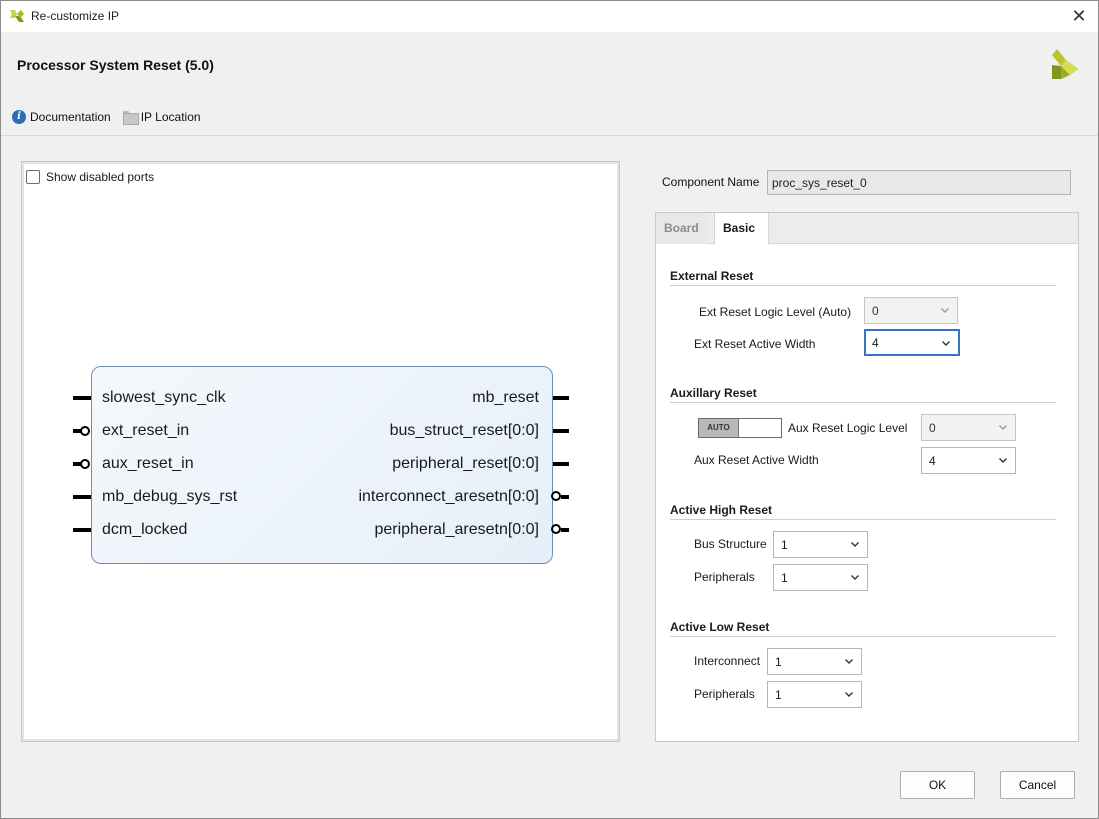 This screenshot has height=819, width=1099. I want to click on active-high-peripherals-label: Peripherals, so click(724, 577).